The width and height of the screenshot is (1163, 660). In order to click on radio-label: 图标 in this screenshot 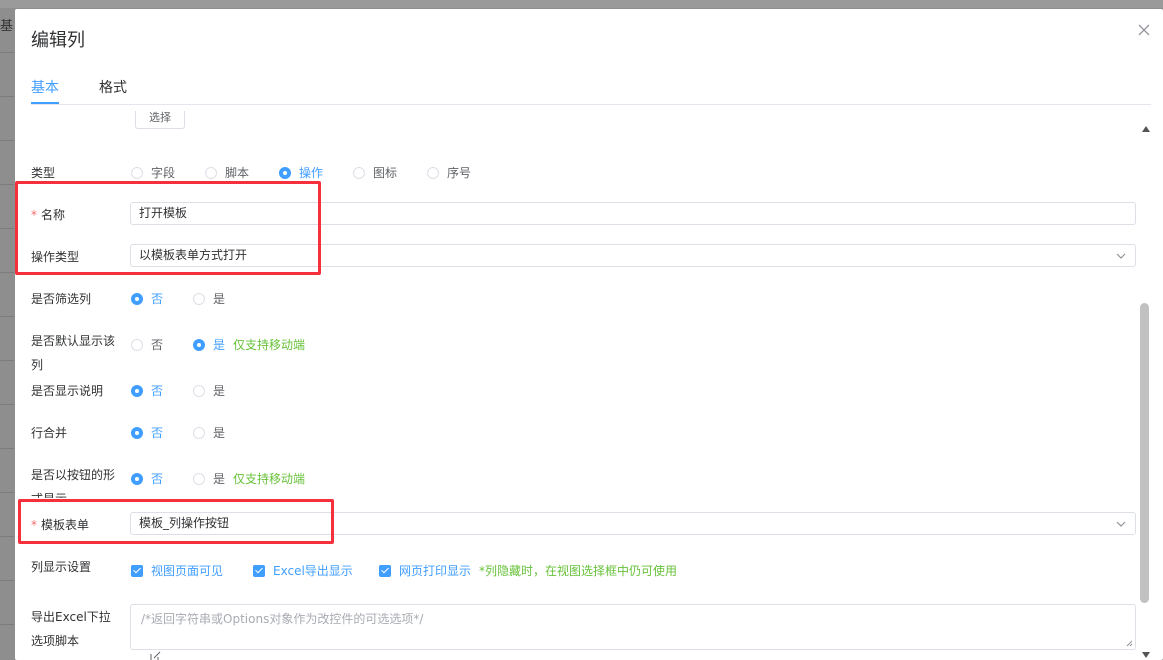, I will do `click(385, 173)`.